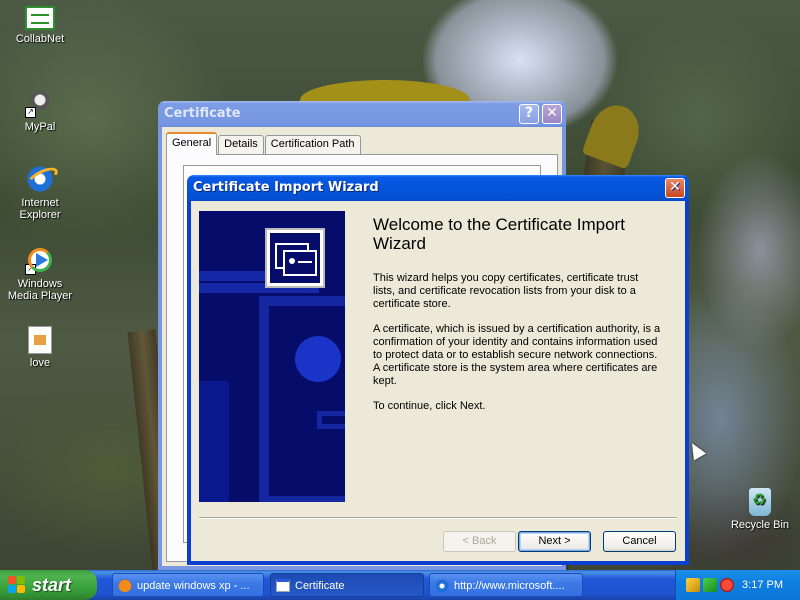 Image resolution: width=800 pixels, height=600 pixels. What do you see at coordinates (125, 585) in the screenshot?
I see `firefox-icon` at bounding box center [125, 585].